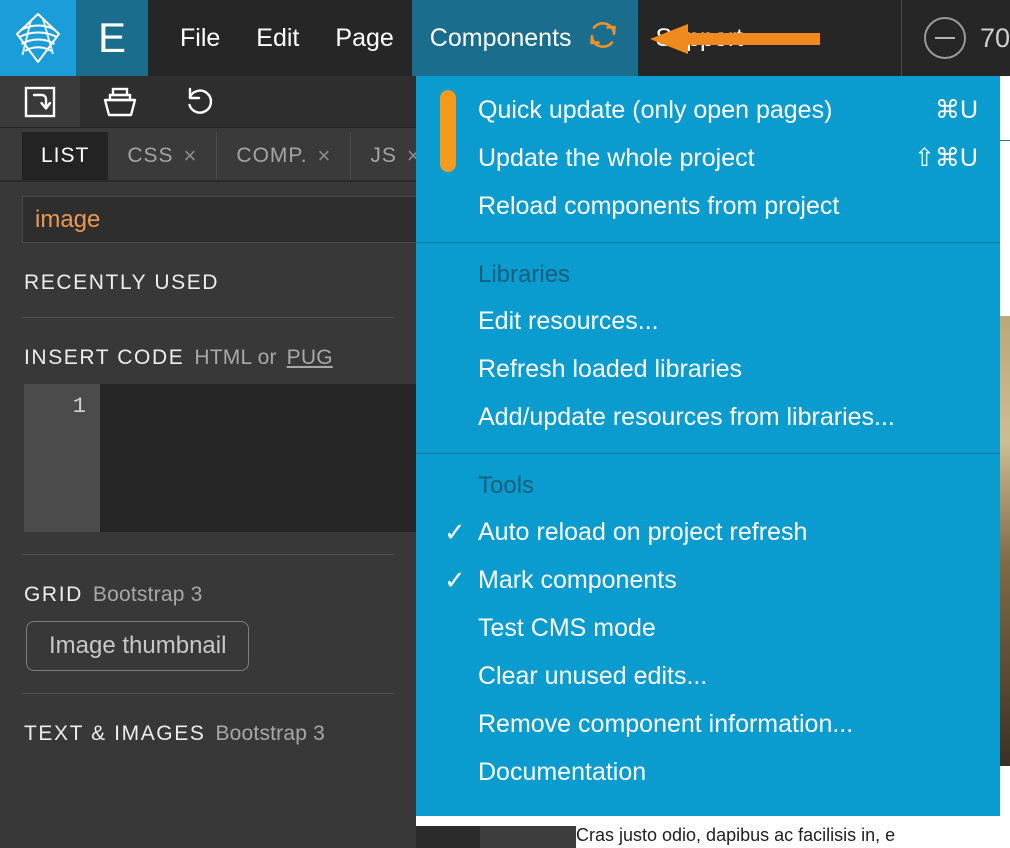 This screenshot has width=1010, height=848. What do you see at coordinates (506, 485) in the screenshot?
I see `group-title-tools: Tools` at bounding box center [506, 485].